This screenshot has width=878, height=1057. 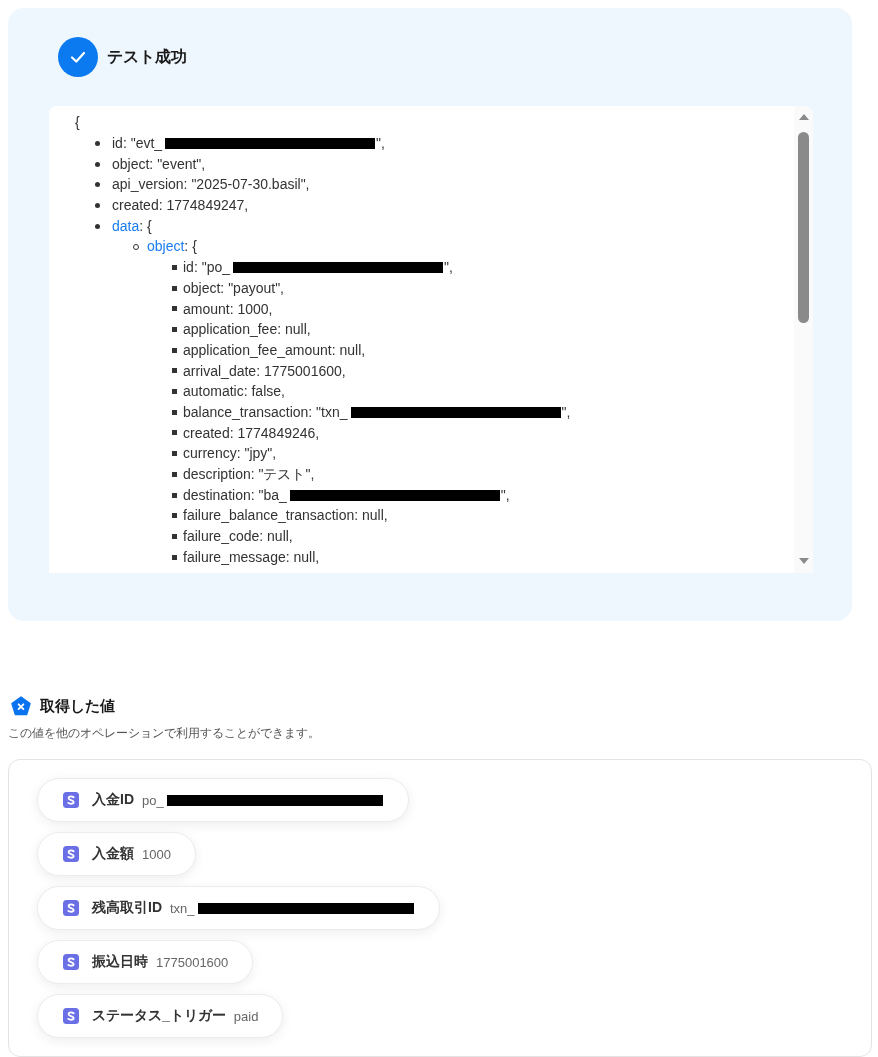 I want to click on json-line: failure_message: null,, so click(x=251, y=557).